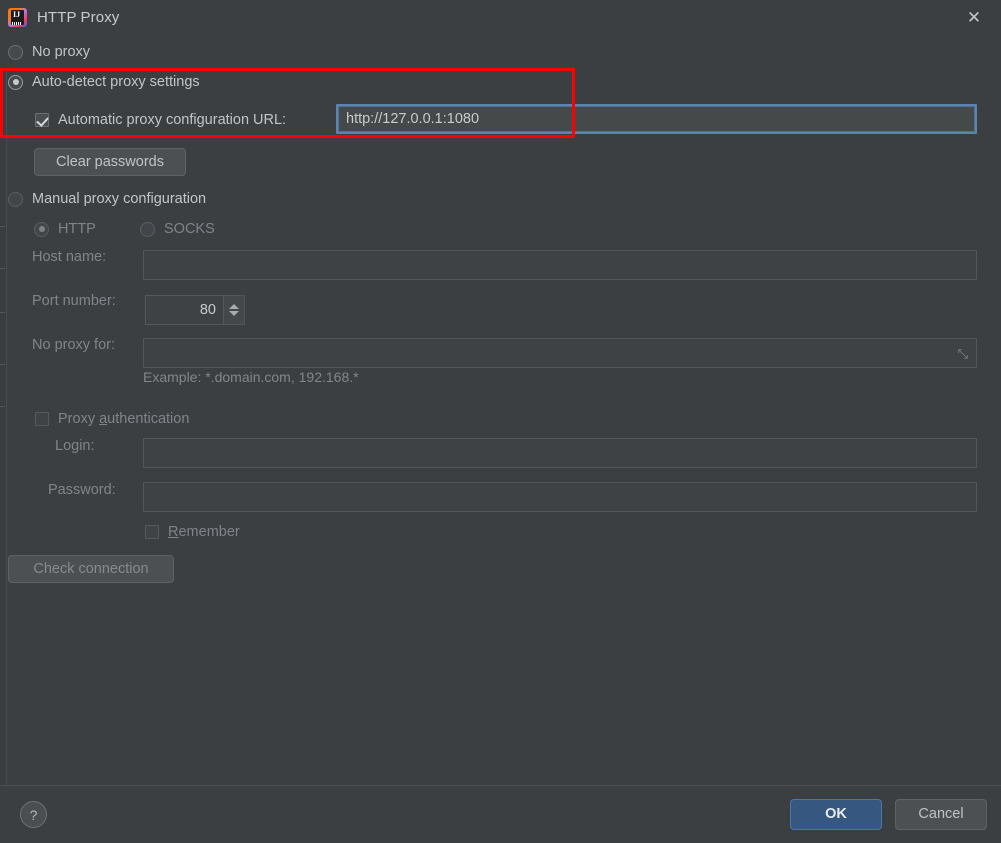 The width and height of the screenshot is (1001, 843). I want to click on login-label-wrap: Login:, so click(75, 446).